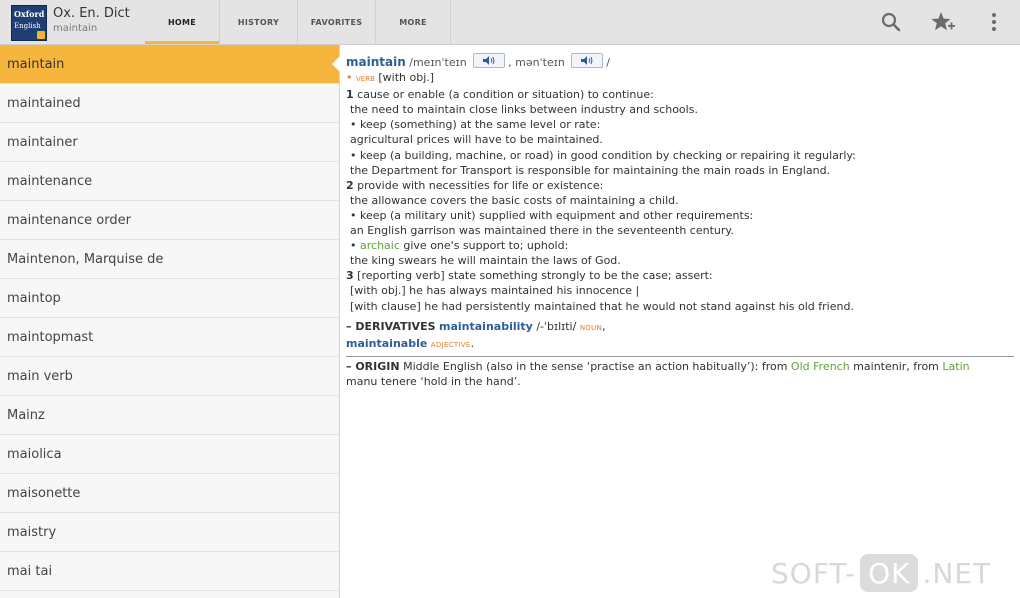  I want to click on derivative-link: maintainability, so click(486, 326).